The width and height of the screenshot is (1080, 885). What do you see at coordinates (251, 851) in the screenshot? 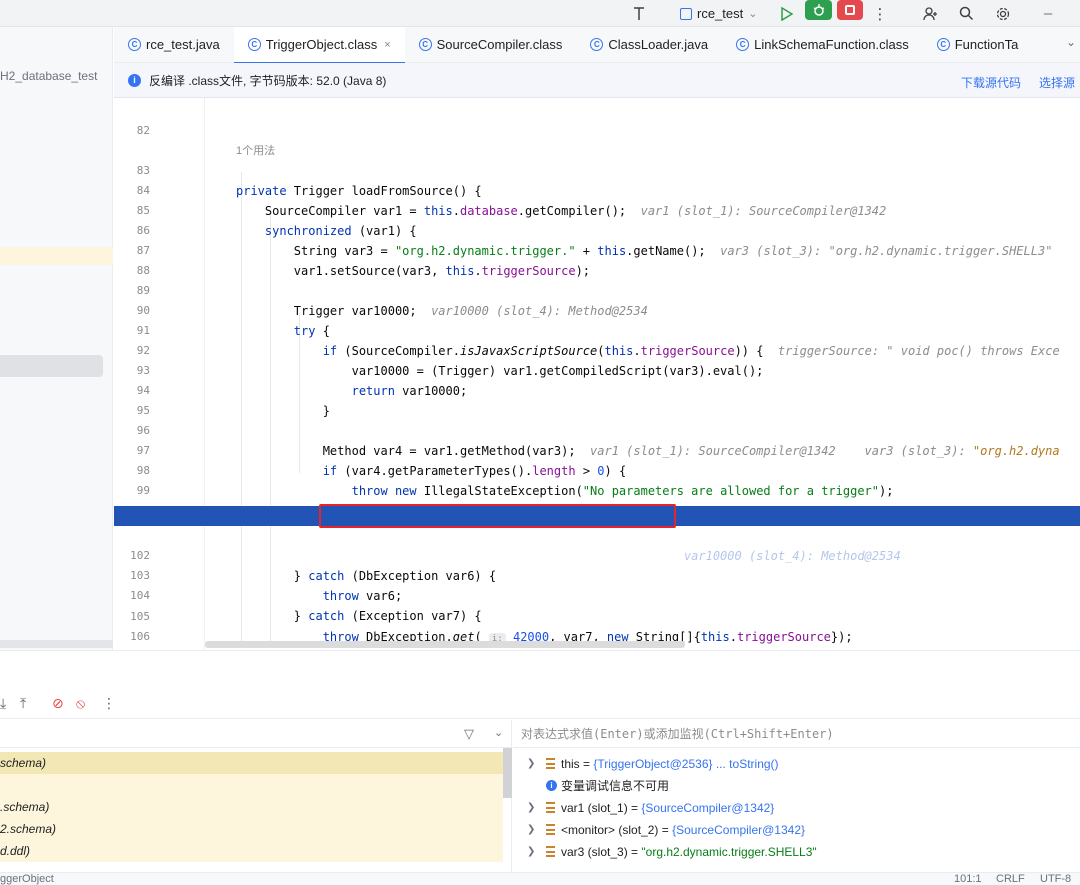
I see `stack-frame: d.ddl)` at bounding box center [251, 851].